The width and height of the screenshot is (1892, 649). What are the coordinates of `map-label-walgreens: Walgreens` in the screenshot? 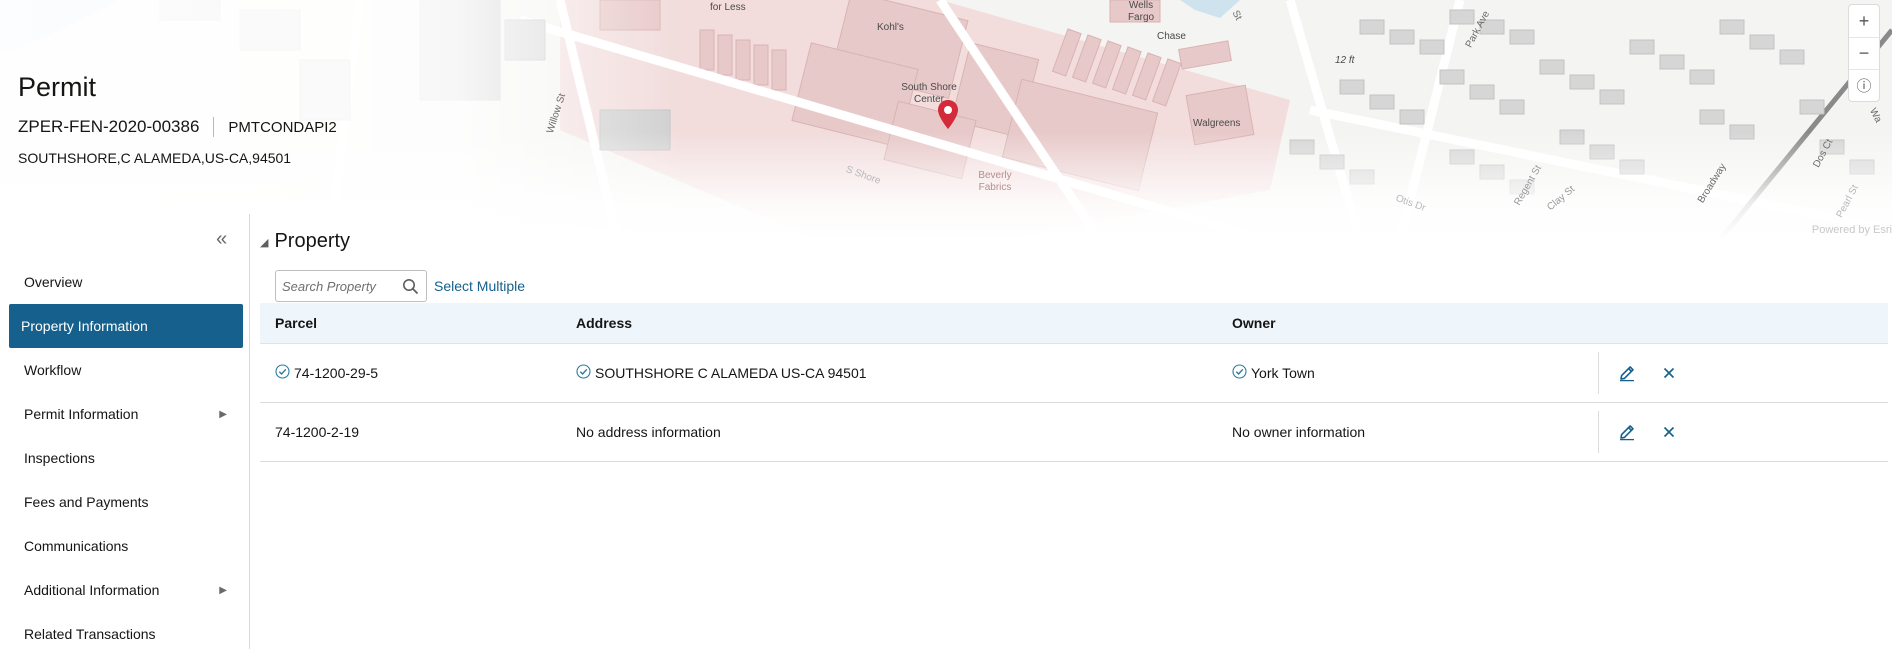 It's located at (1217, 123).